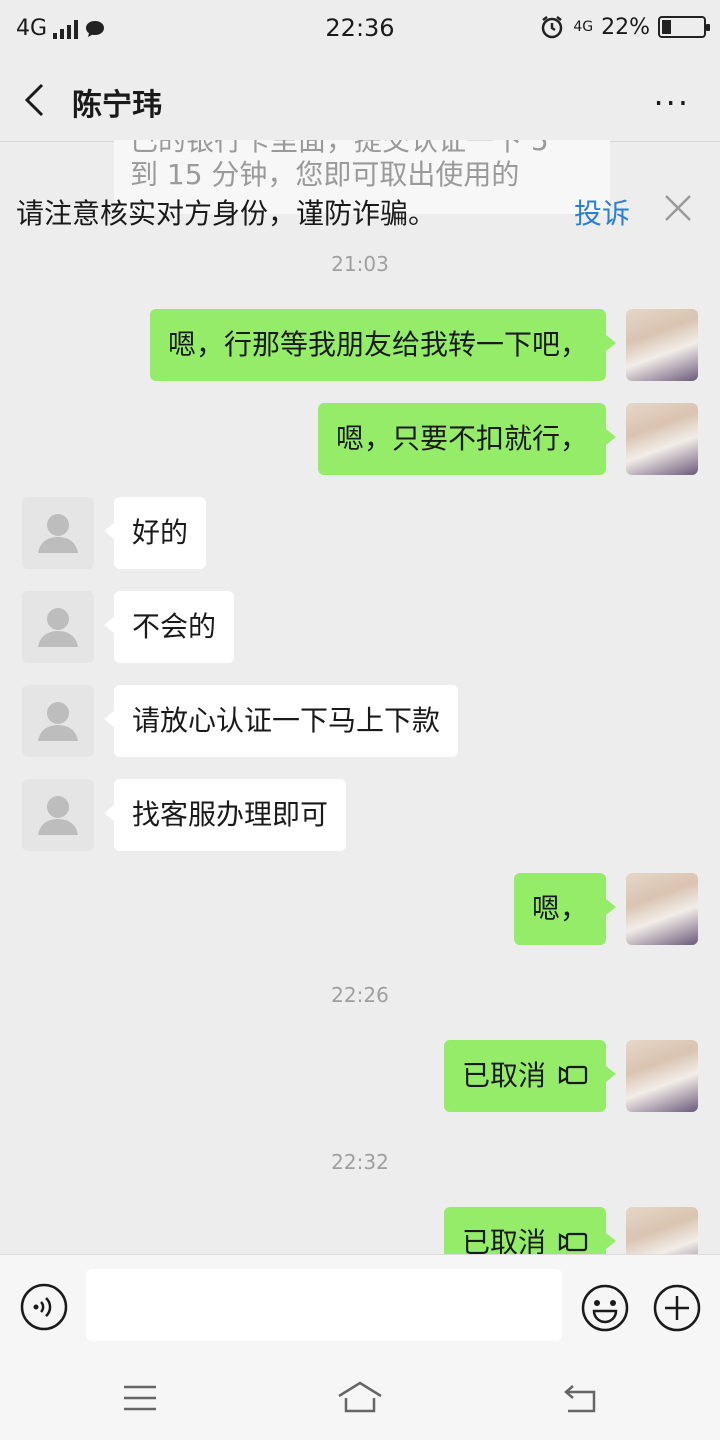 Image resolution: width=720 pixels, height=1440 pixels. I want to click on sent-message: 嗯，行那等我朋友给我转一下吧，, so click(383, 345).